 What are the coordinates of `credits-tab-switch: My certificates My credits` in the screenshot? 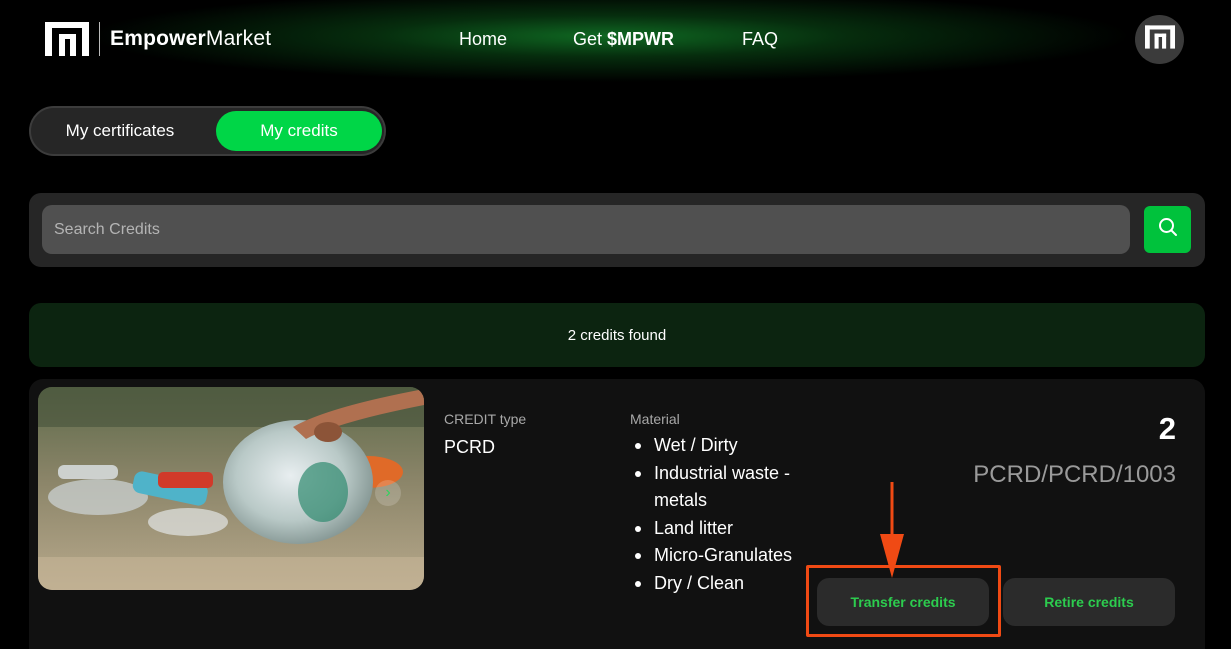 It's located at (207, 131).